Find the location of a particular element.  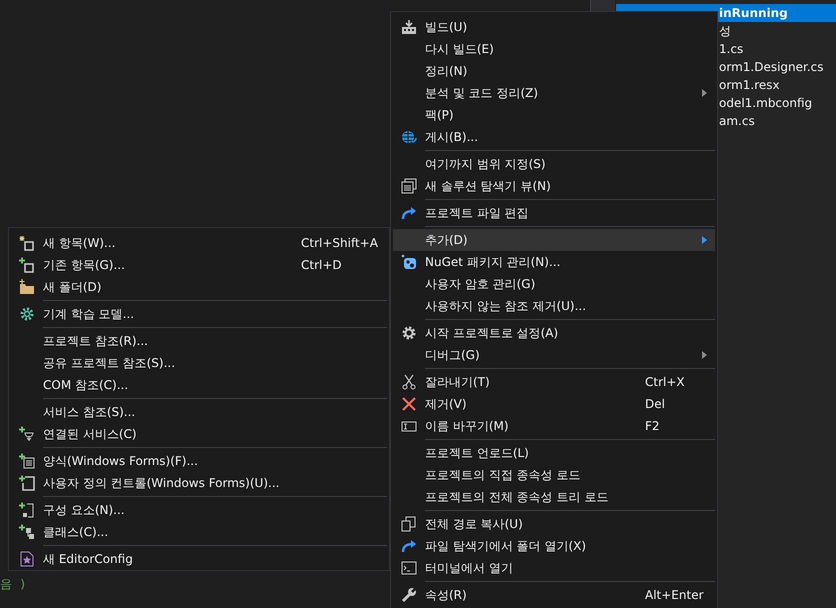

menu-item: 새 폴더(D) is located at coordinates (199, 287).